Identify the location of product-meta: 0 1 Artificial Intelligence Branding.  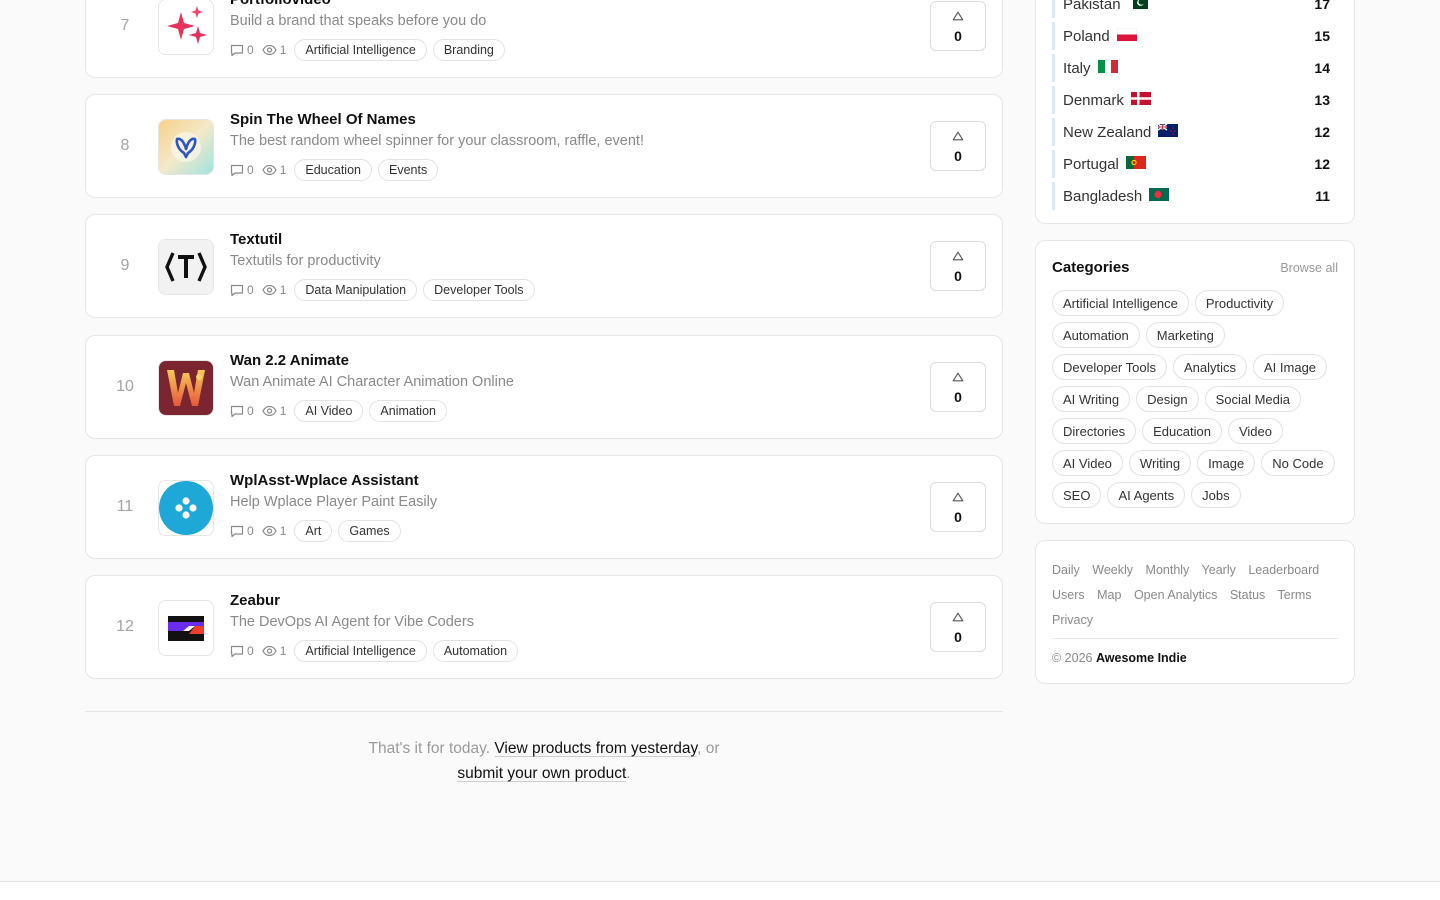
(367, 50).